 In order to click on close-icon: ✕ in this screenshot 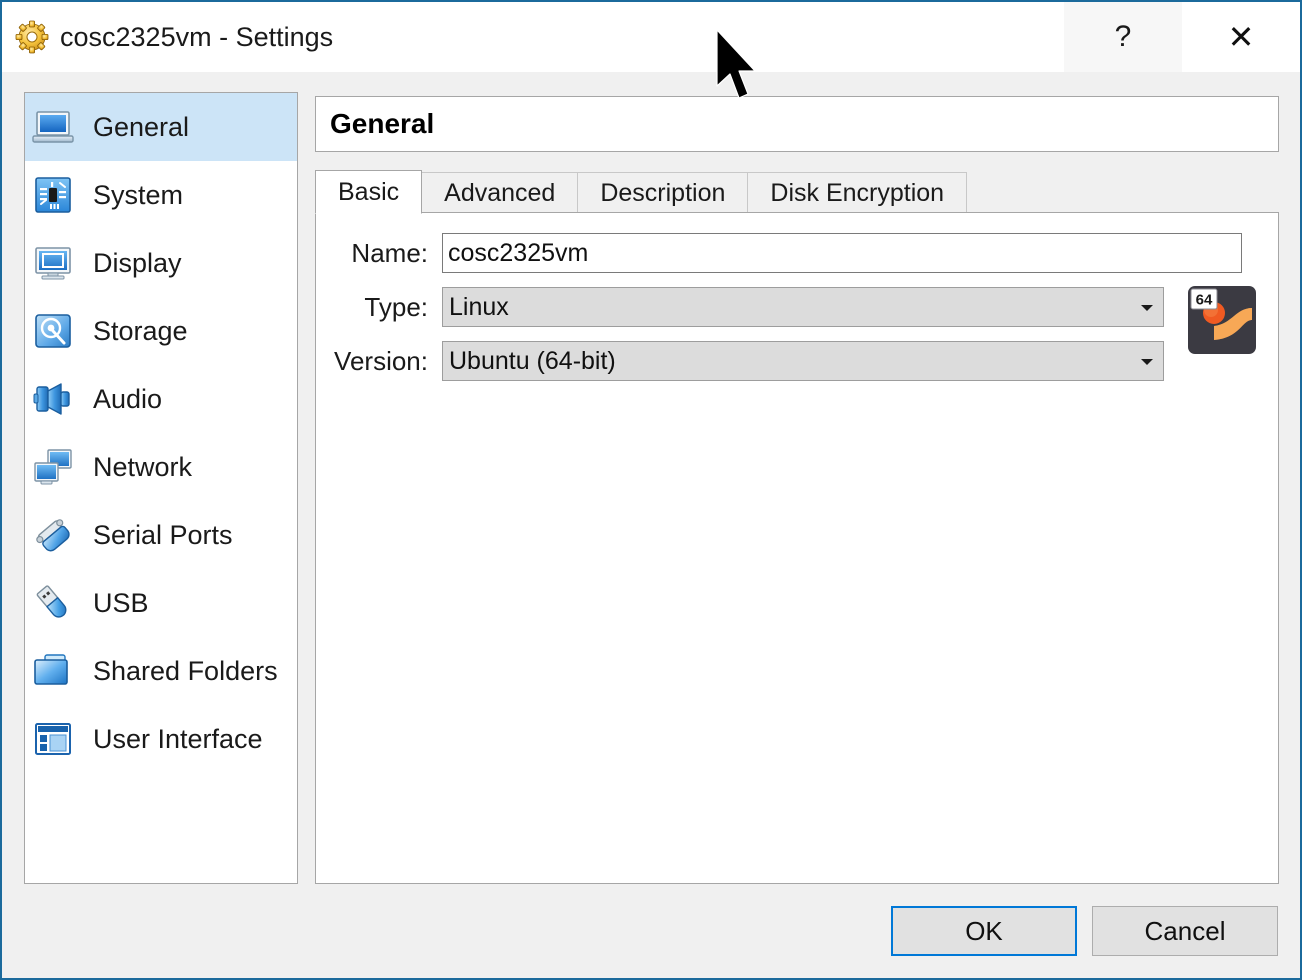, I will do `click(1241, 37)`.